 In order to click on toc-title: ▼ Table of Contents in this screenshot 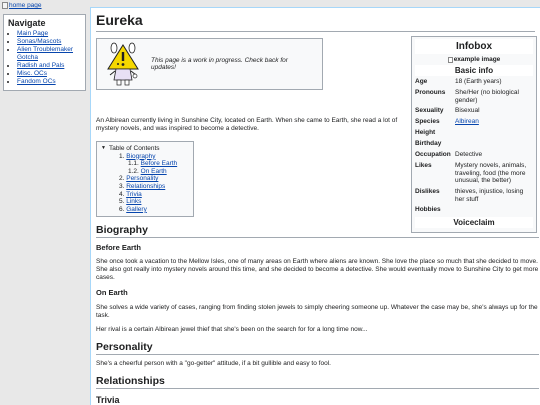, I will do `click(145, 149)`.